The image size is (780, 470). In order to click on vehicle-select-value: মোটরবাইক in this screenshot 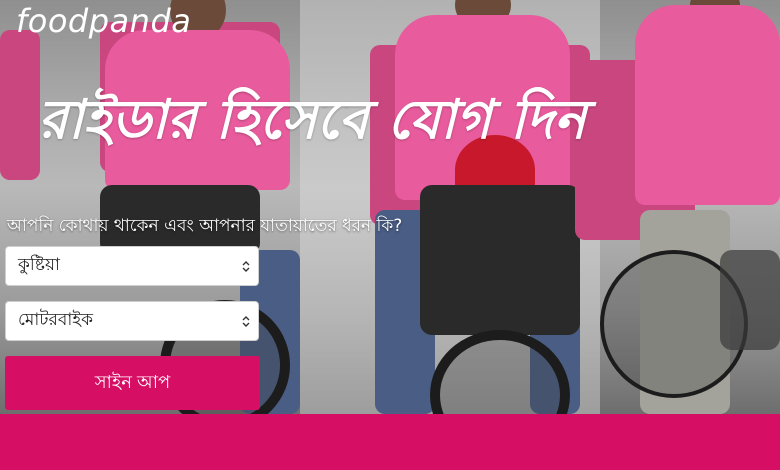, I will do `click(56, 320)`.